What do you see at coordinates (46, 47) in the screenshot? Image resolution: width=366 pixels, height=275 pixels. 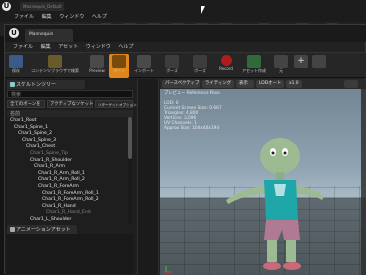 I see `menu-edit: 編集` at bounding box center [46, 47].